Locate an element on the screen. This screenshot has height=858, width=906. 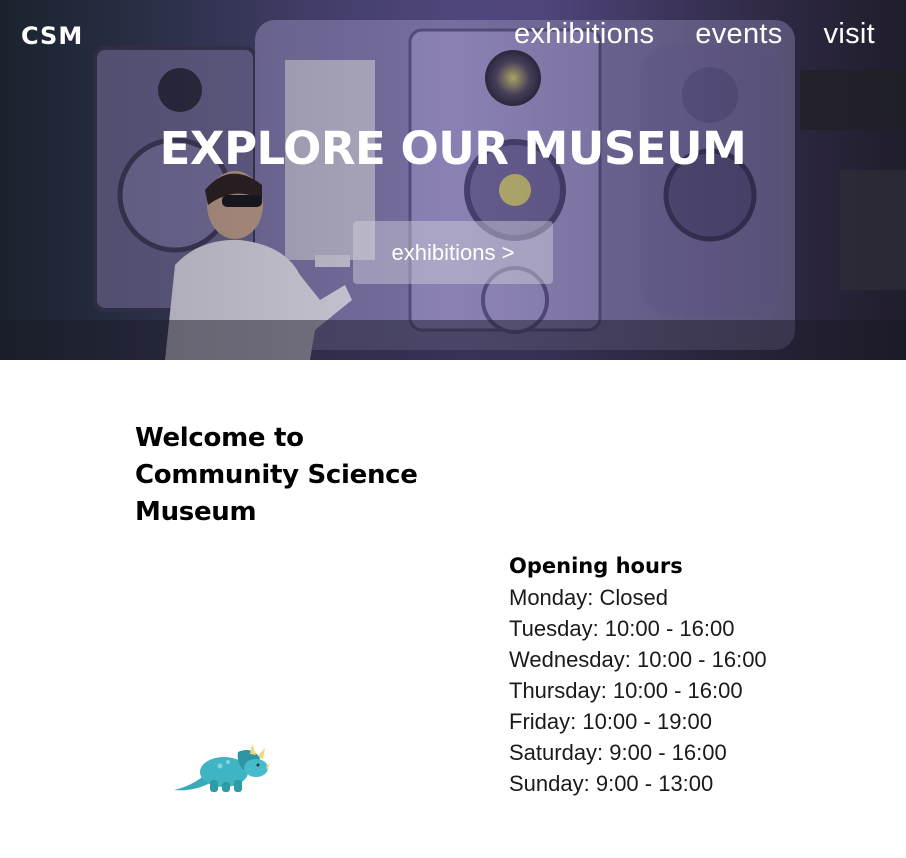
main-nav: exhibitions events visit is located at coordinates (694, 34).